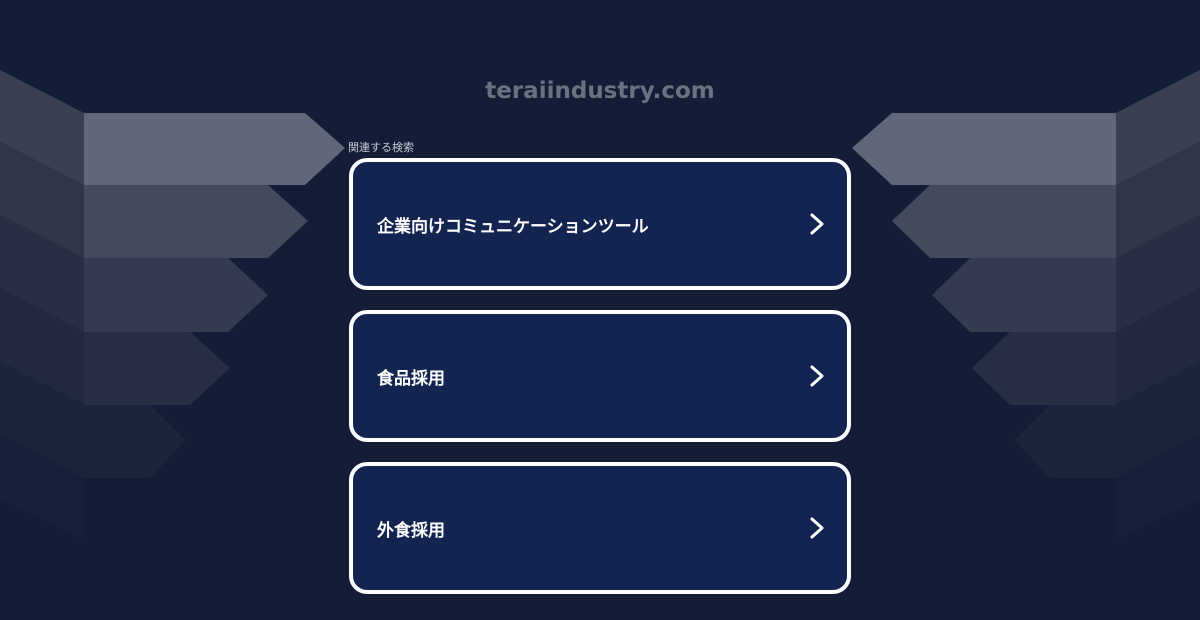 The height and width of the screenshot is (620, 1200). Describe the element at coordinates (381, 147) in the screenshot. I see `related-searches-label: 関連する検索` at that location.